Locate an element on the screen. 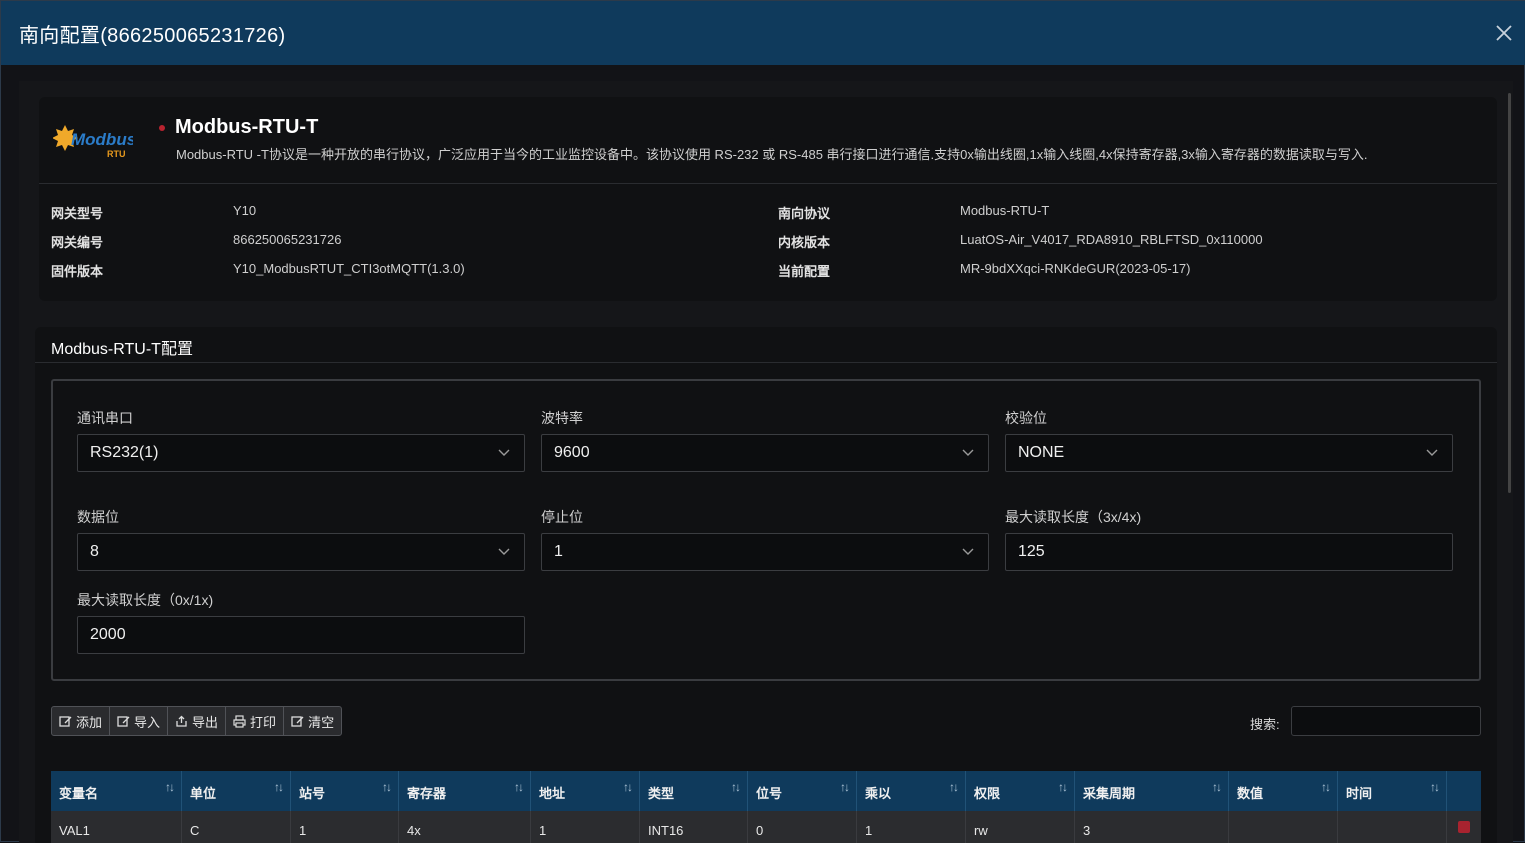  modal-title: 南向配置(866250065231726) is located at coordinates (152, 35).